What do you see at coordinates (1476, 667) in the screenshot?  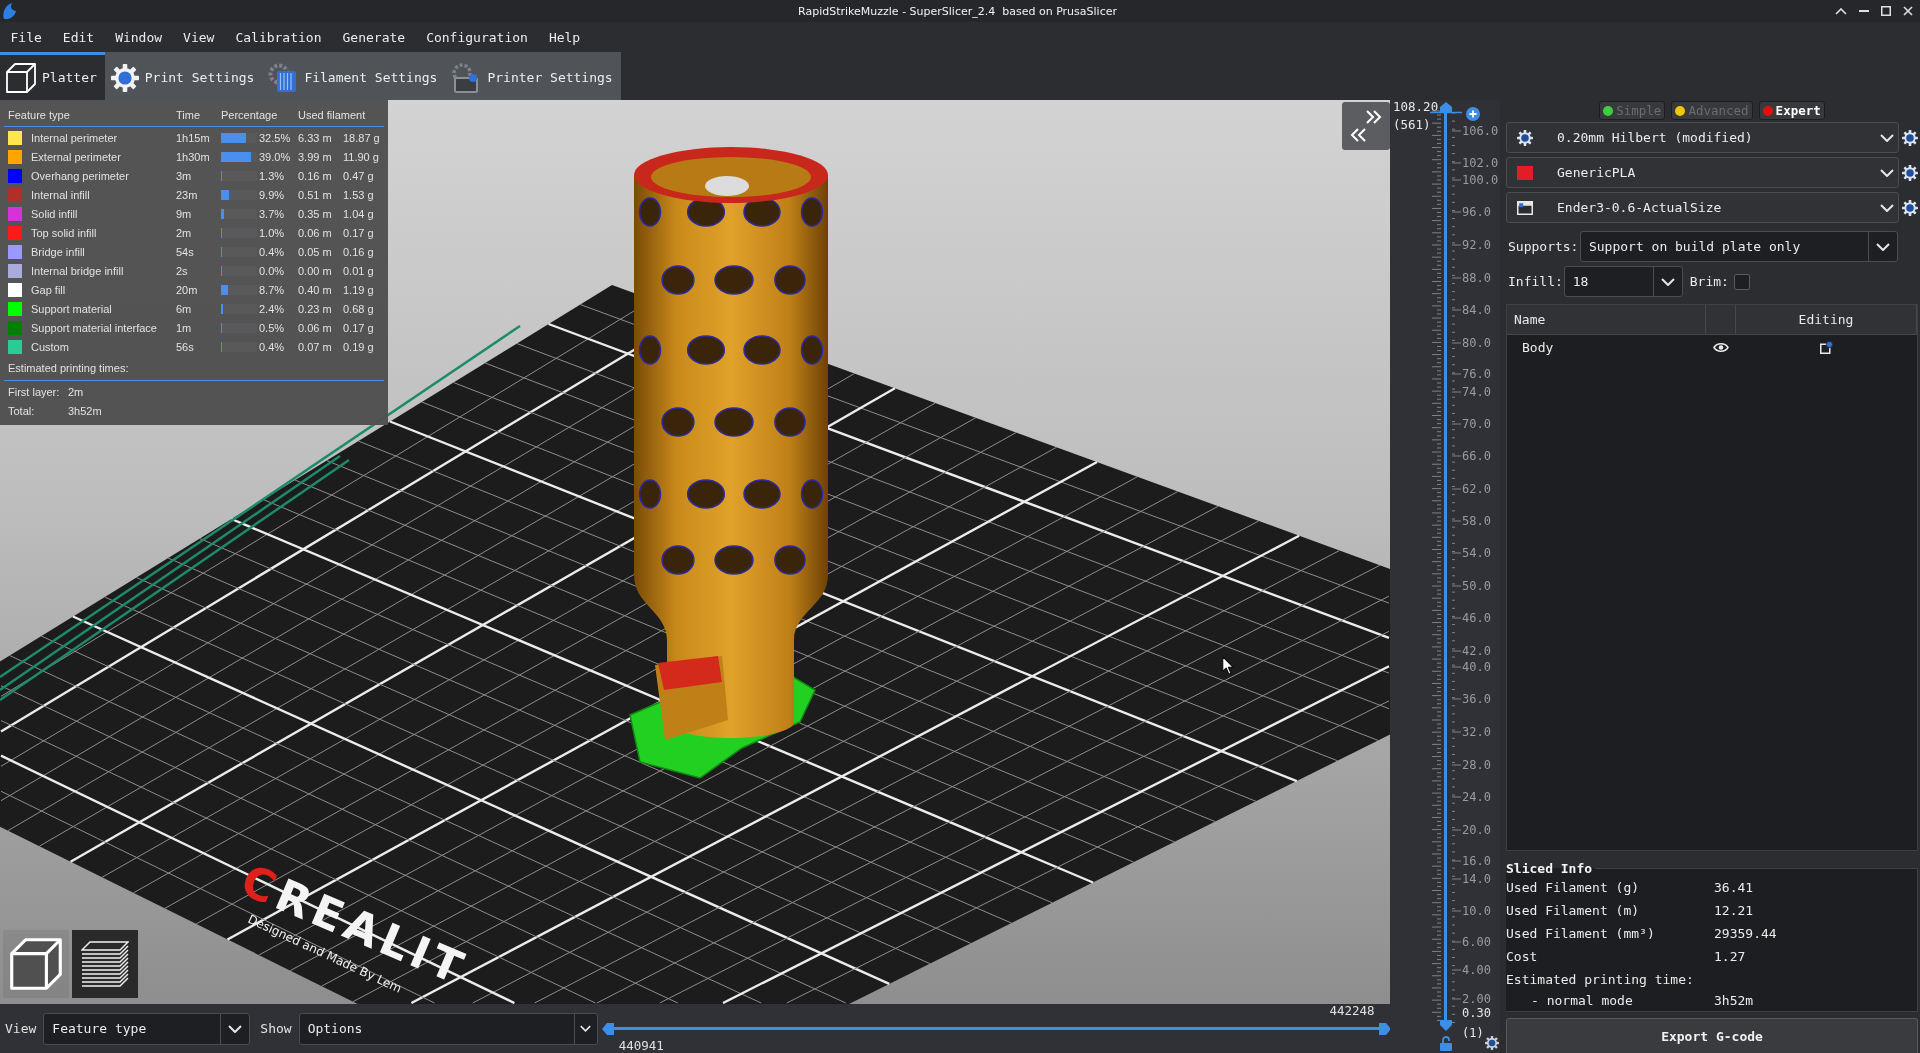 I see `ruler-label: 40.0` at bounding box center [1476, 667].